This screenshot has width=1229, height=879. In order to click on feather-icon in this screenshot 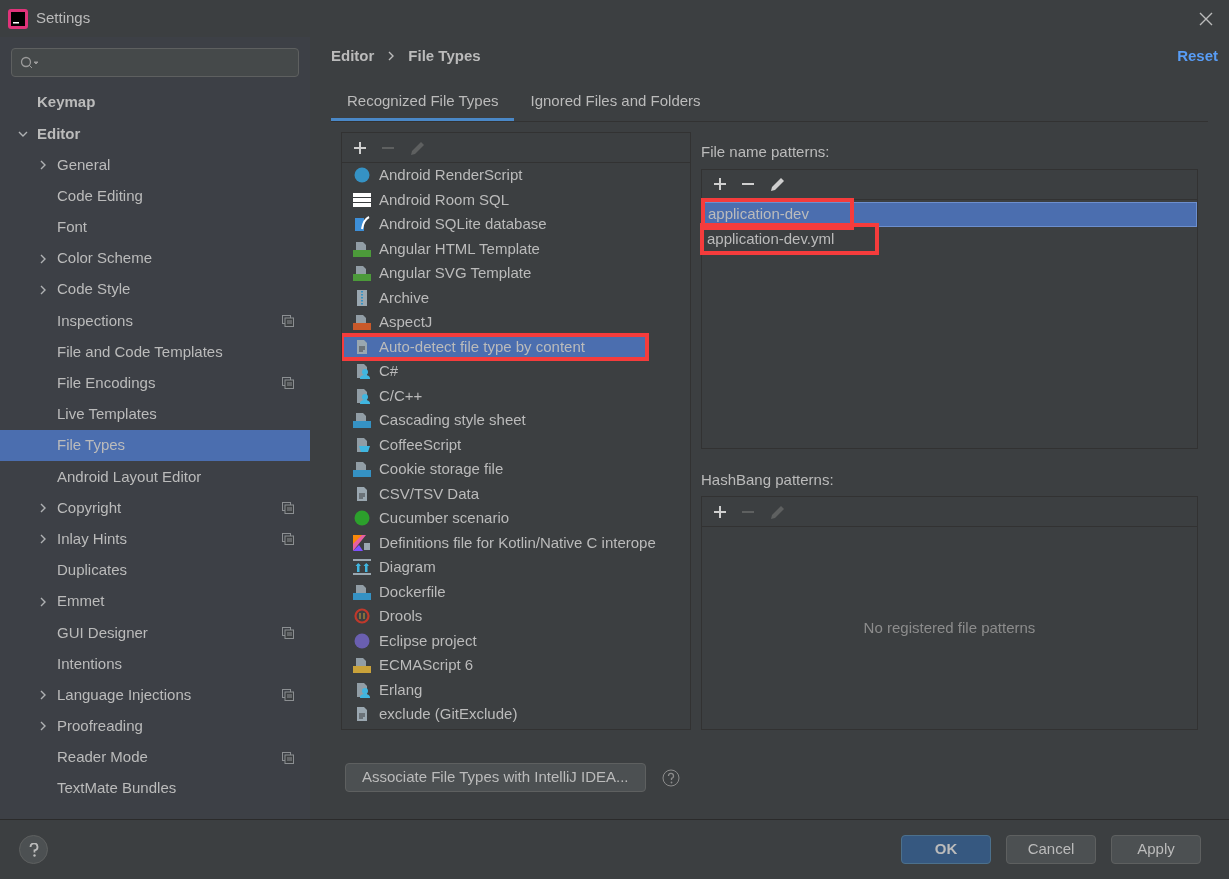, I will do `click(362, 224)`.